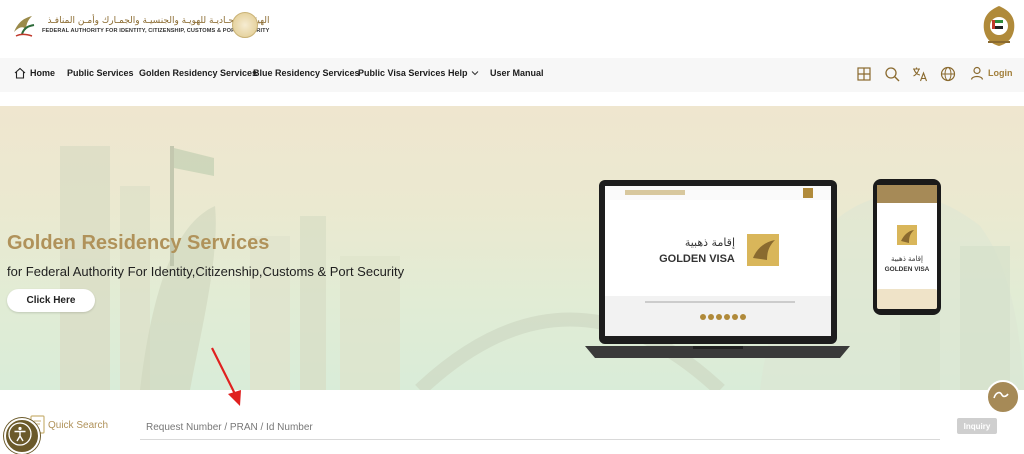  I want to click on phone-logo-arabic: إقامة ذهبية, so click(907, 259).